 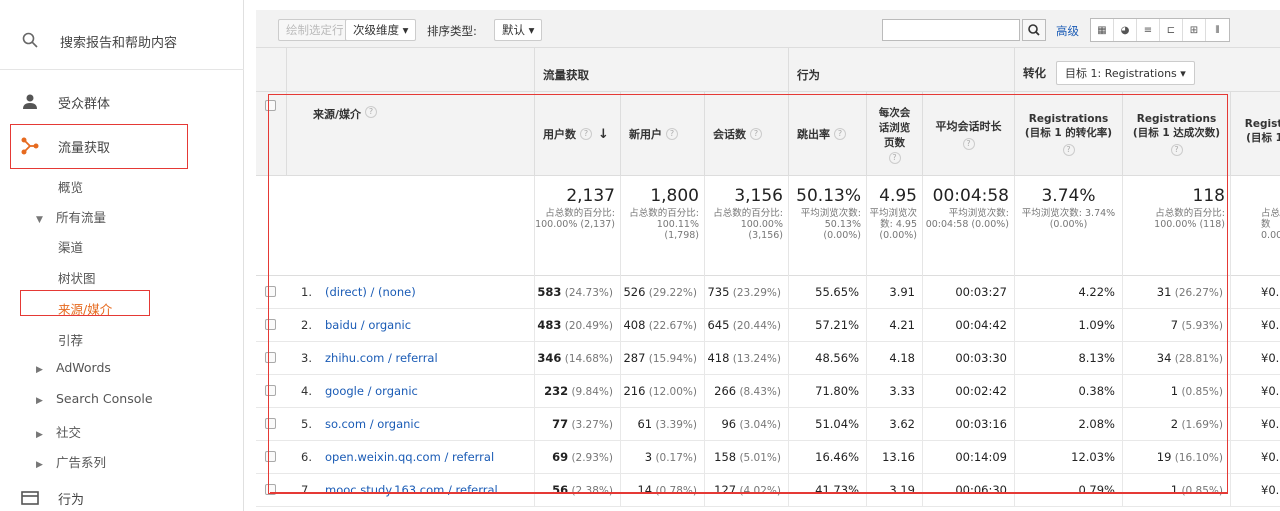 What do you see at coordinates (827, 325) in the screenshot?
I see `cell-bounce-rate: 57.21%` at bounding box center [827, 325].